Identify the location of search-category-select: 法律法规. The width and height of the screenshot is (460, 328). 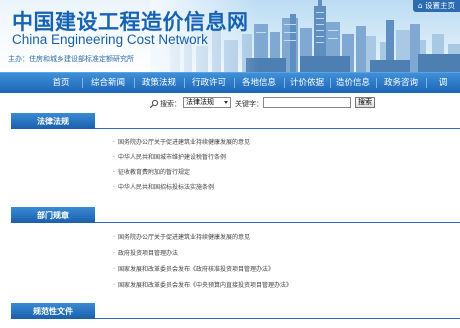
(207, 102).